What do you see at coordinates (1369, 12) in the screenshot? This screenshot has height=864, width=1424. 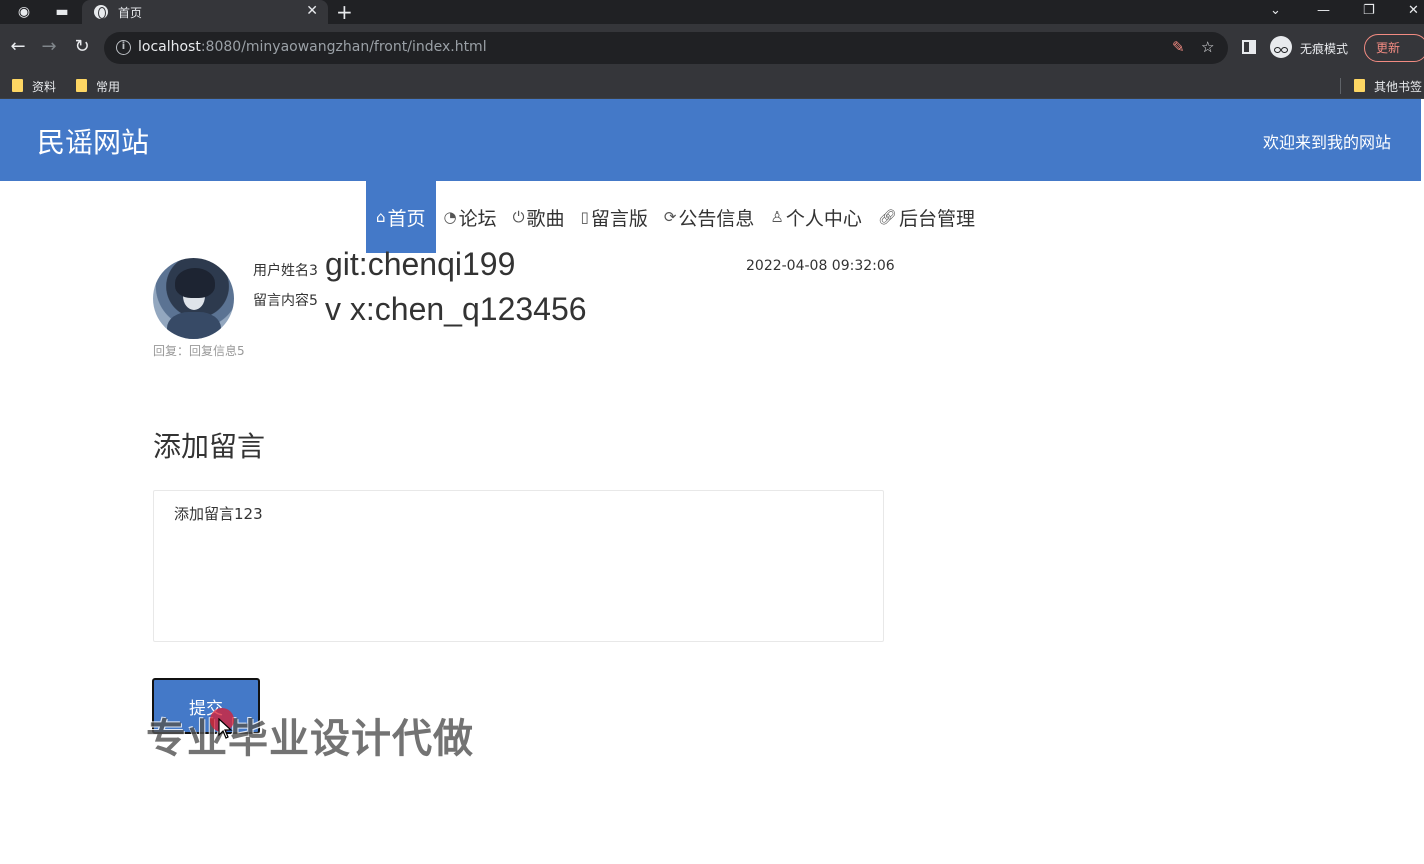 I see `restore-icon: ❐` at bounding box center [1369, 12].